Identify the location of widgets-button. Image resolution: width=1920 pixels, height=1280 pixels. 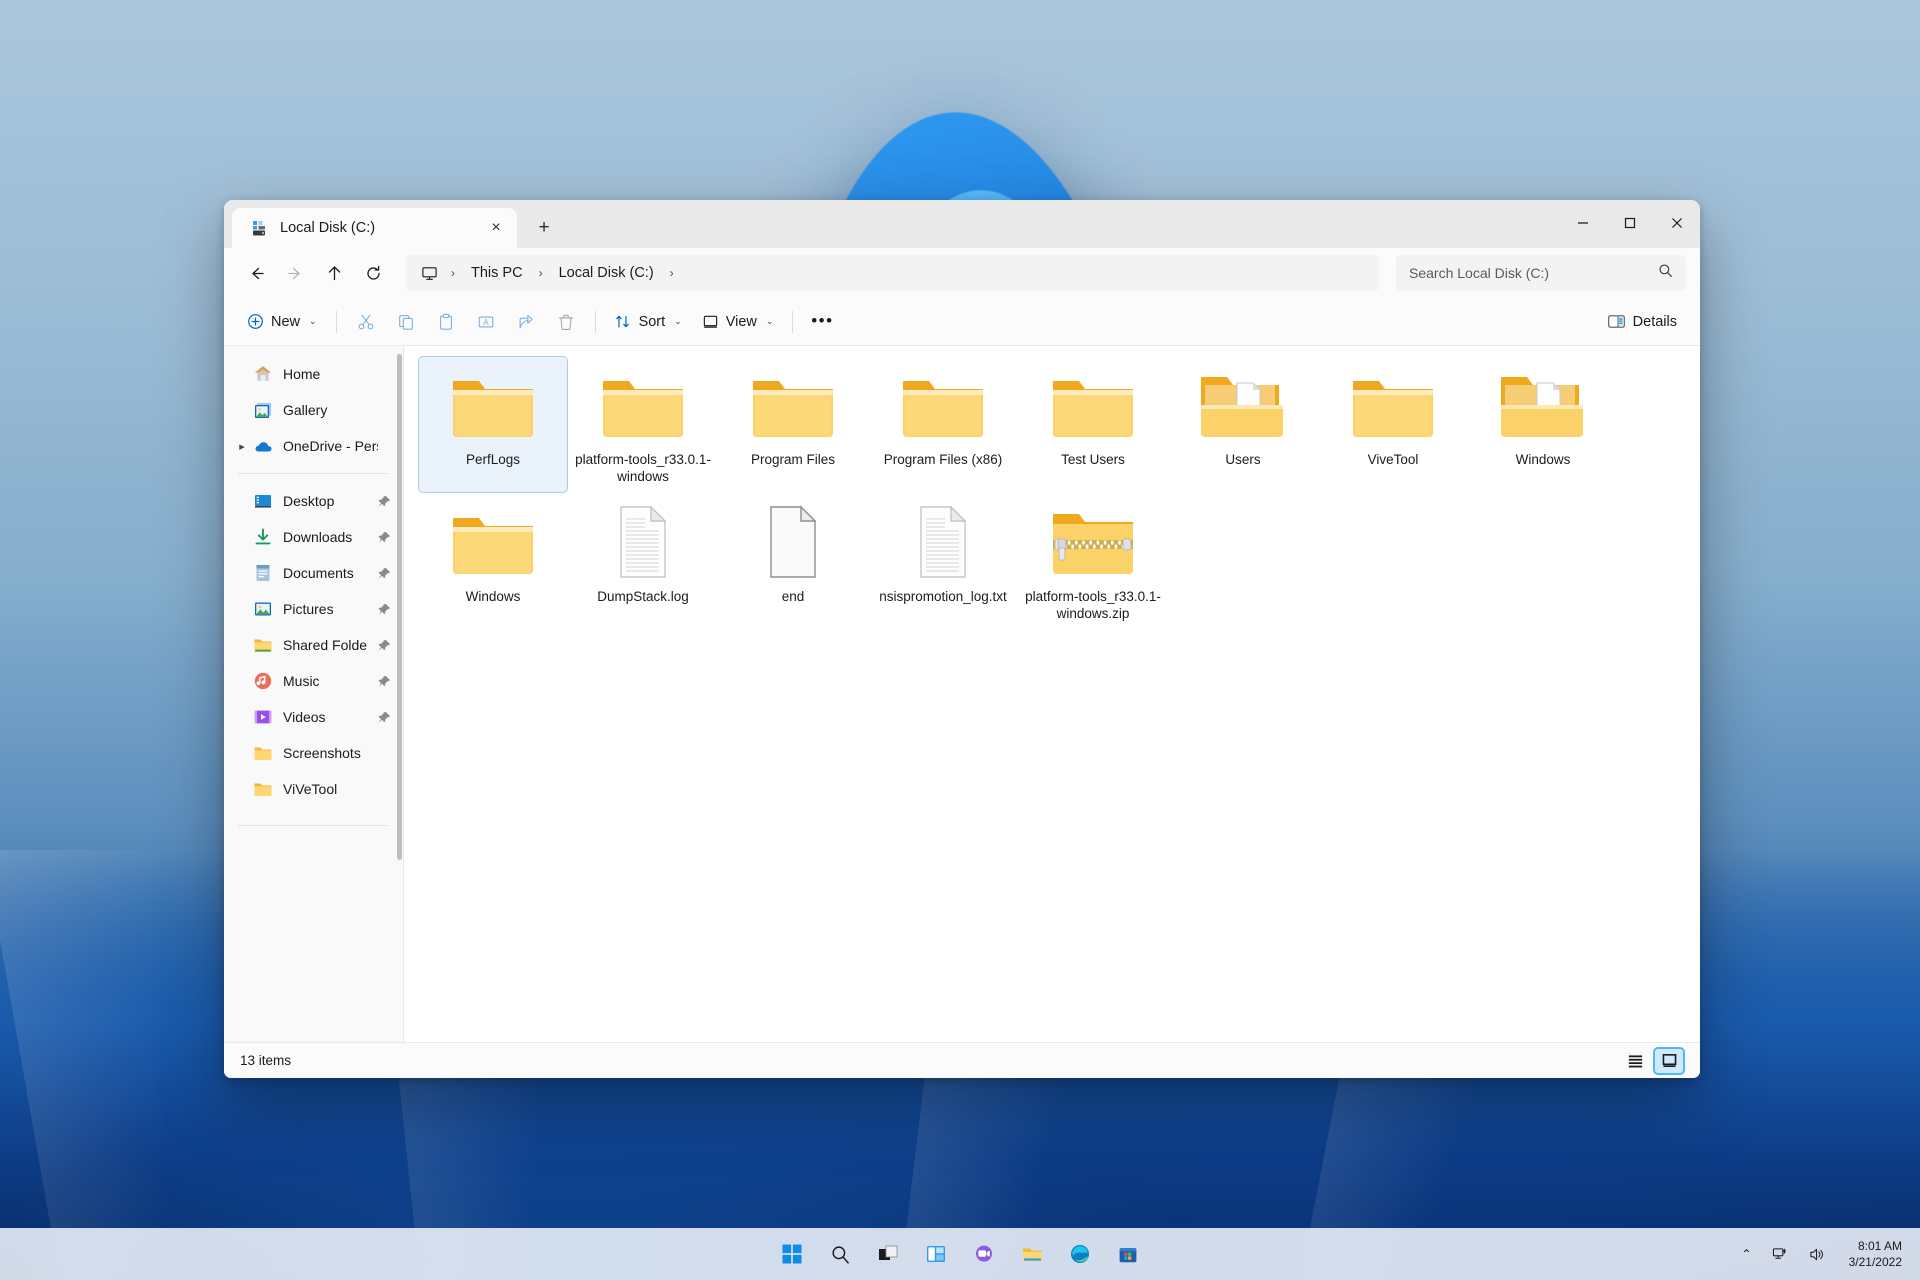
(936, 1254).